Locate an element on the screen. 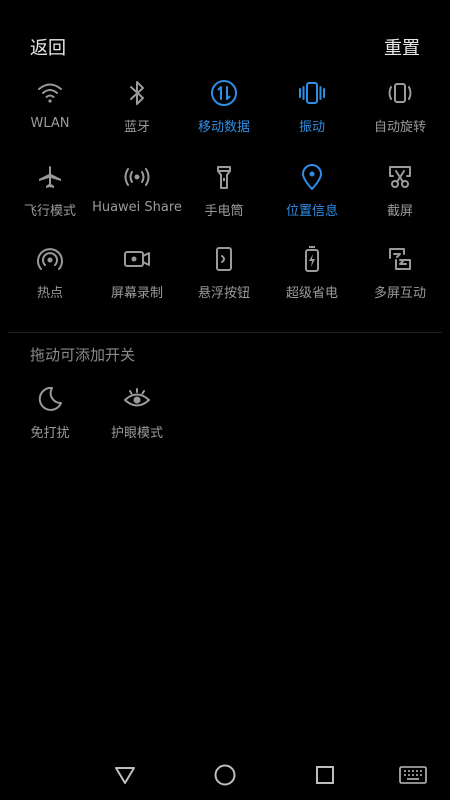 This screenshot has width=450, height=800. toggle-label: 振动 is located at coordinates (311, 127).